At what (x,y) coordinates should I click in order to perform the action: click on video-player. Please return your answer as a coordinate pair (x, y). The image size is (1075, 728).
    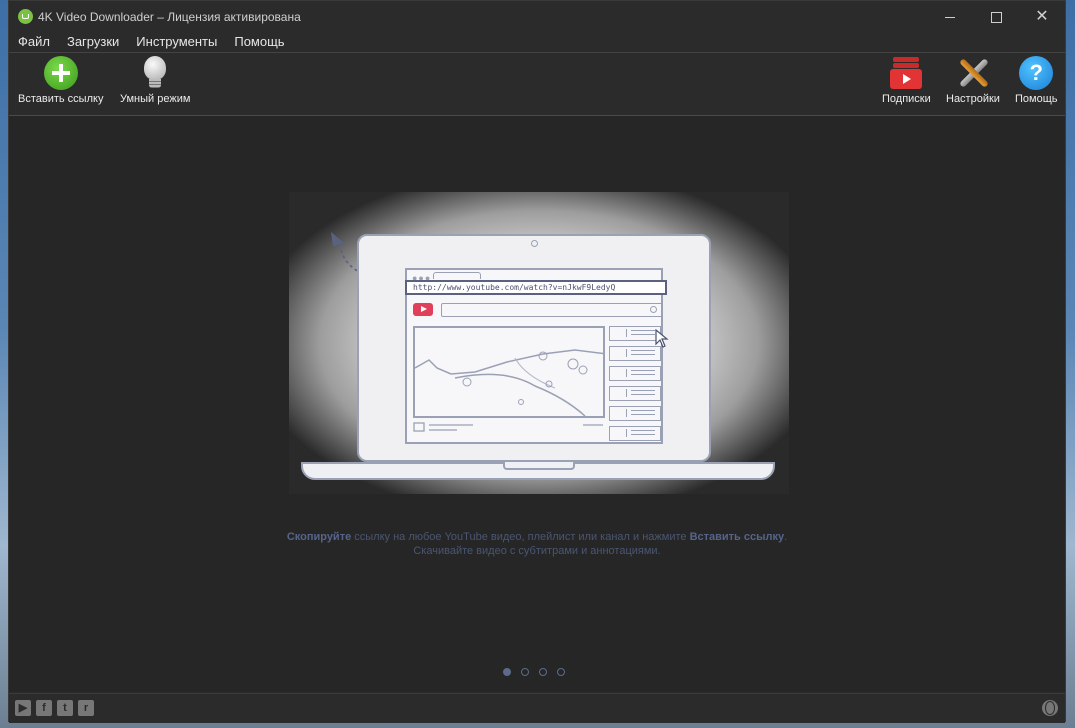
    Looking at the image, I should click on (509, 372).